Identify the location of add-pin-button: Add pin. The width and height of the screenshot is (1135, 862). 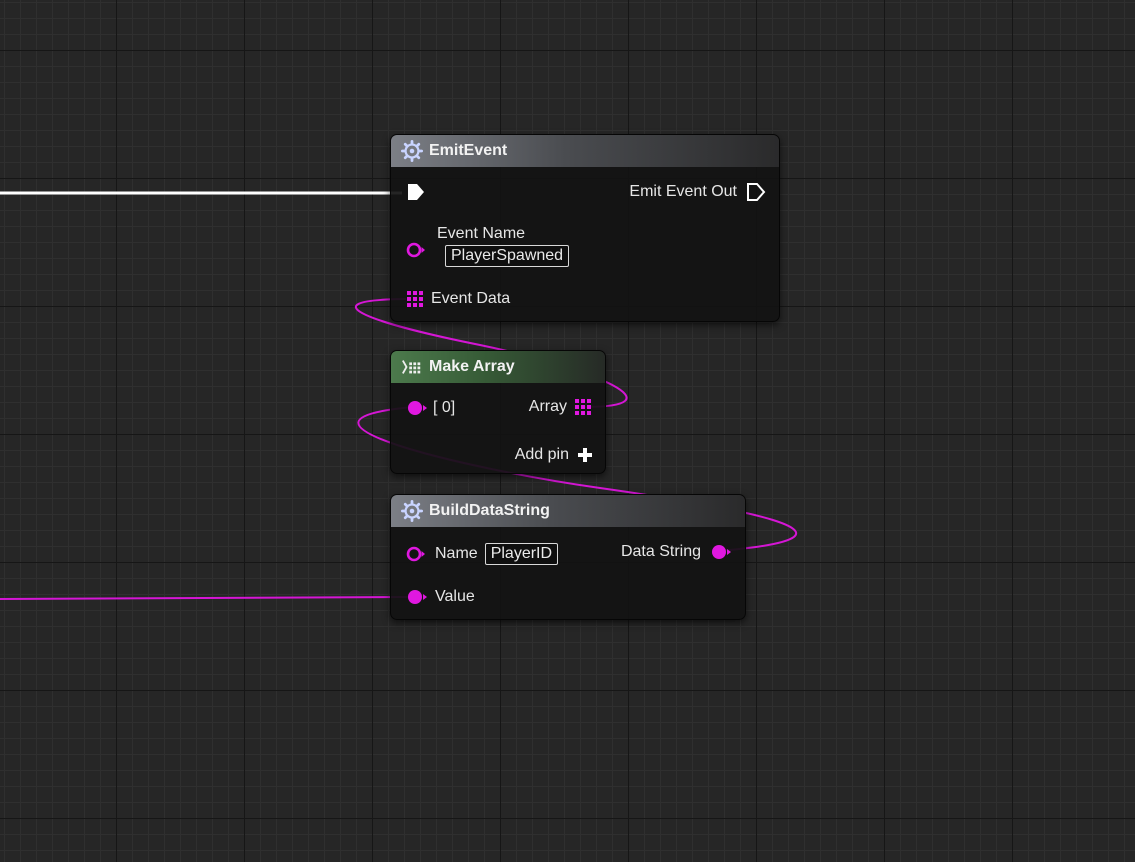
(554, 455).